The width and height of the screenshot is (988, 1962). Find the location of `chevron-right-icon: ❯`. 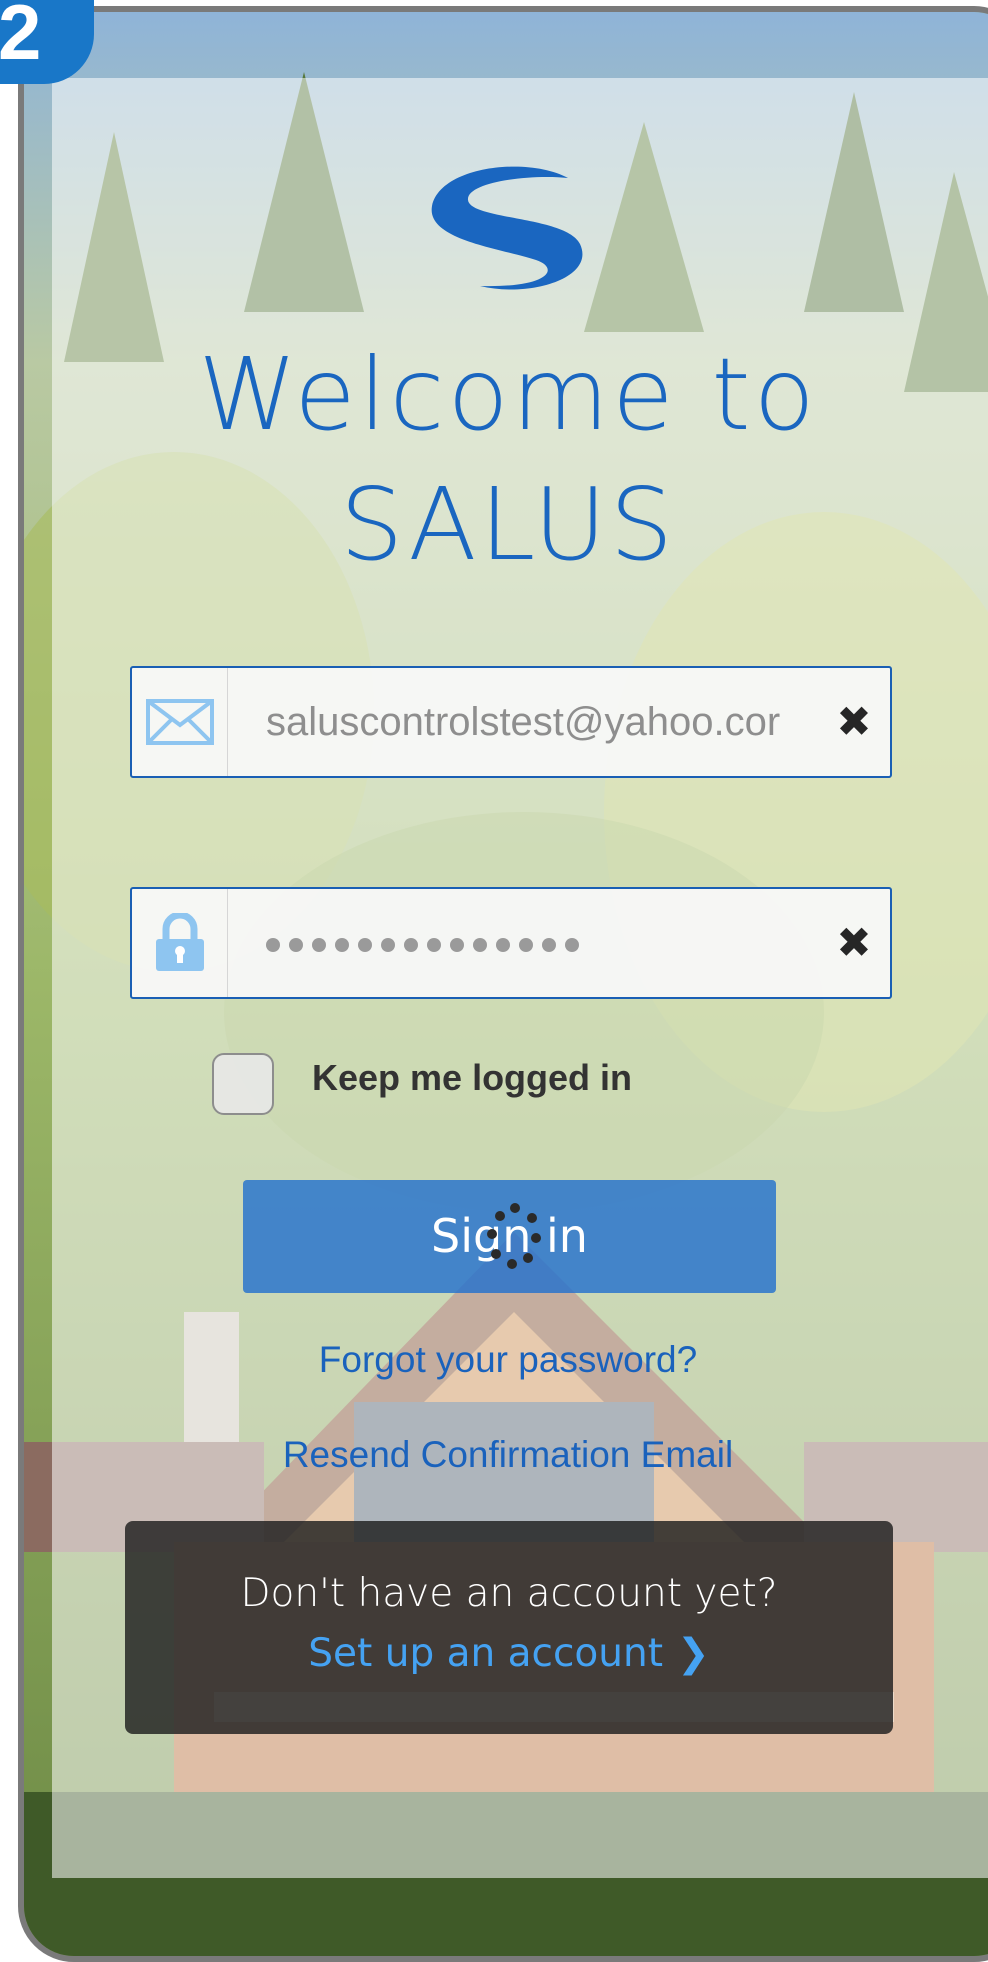

chevron-right-icon: ❯ is located at coordinates (693, 1653).